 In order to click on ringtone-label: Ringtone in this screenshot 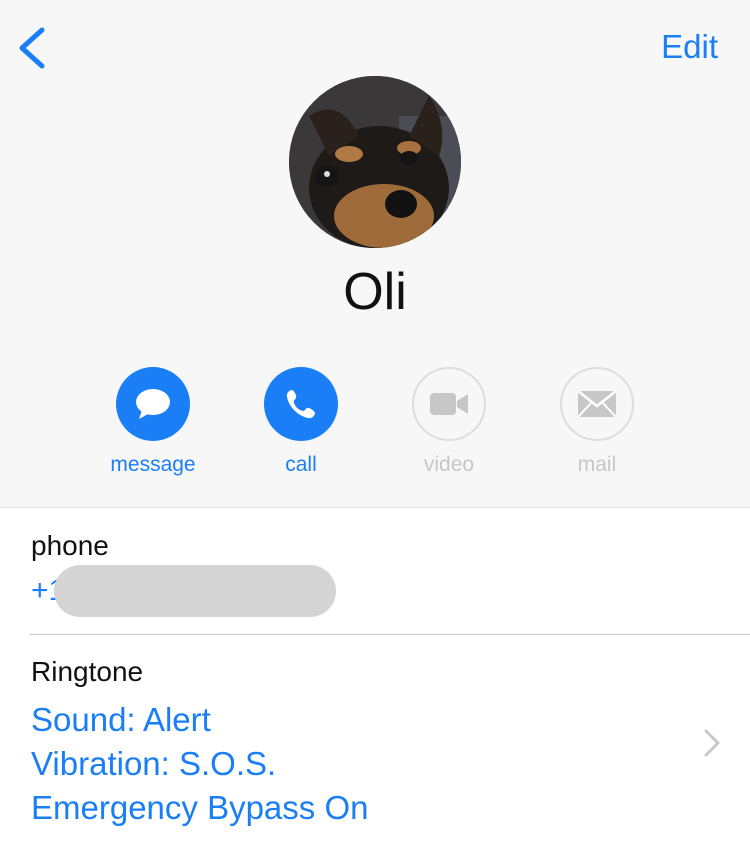, I will do `click(87, 671)`.